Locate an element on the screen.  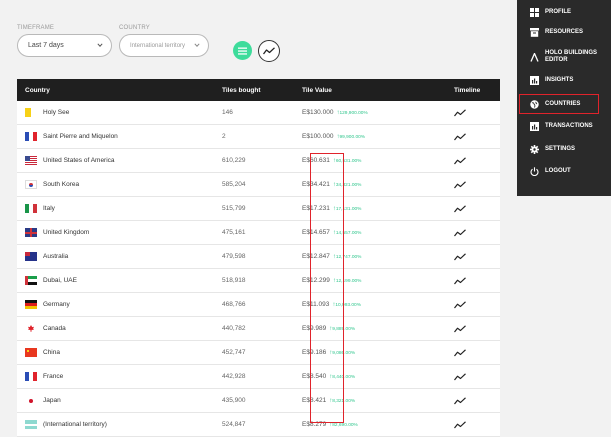
list-icon is located at coordinates (242, 51).